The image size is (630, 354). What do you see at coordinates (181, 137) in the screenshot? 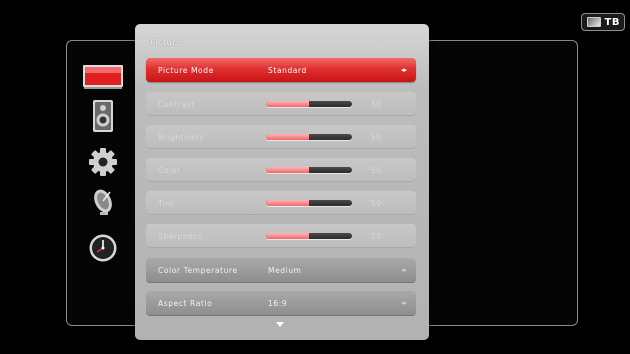
I see `brightness-label: Brightness` at bounding box center [181, 137].